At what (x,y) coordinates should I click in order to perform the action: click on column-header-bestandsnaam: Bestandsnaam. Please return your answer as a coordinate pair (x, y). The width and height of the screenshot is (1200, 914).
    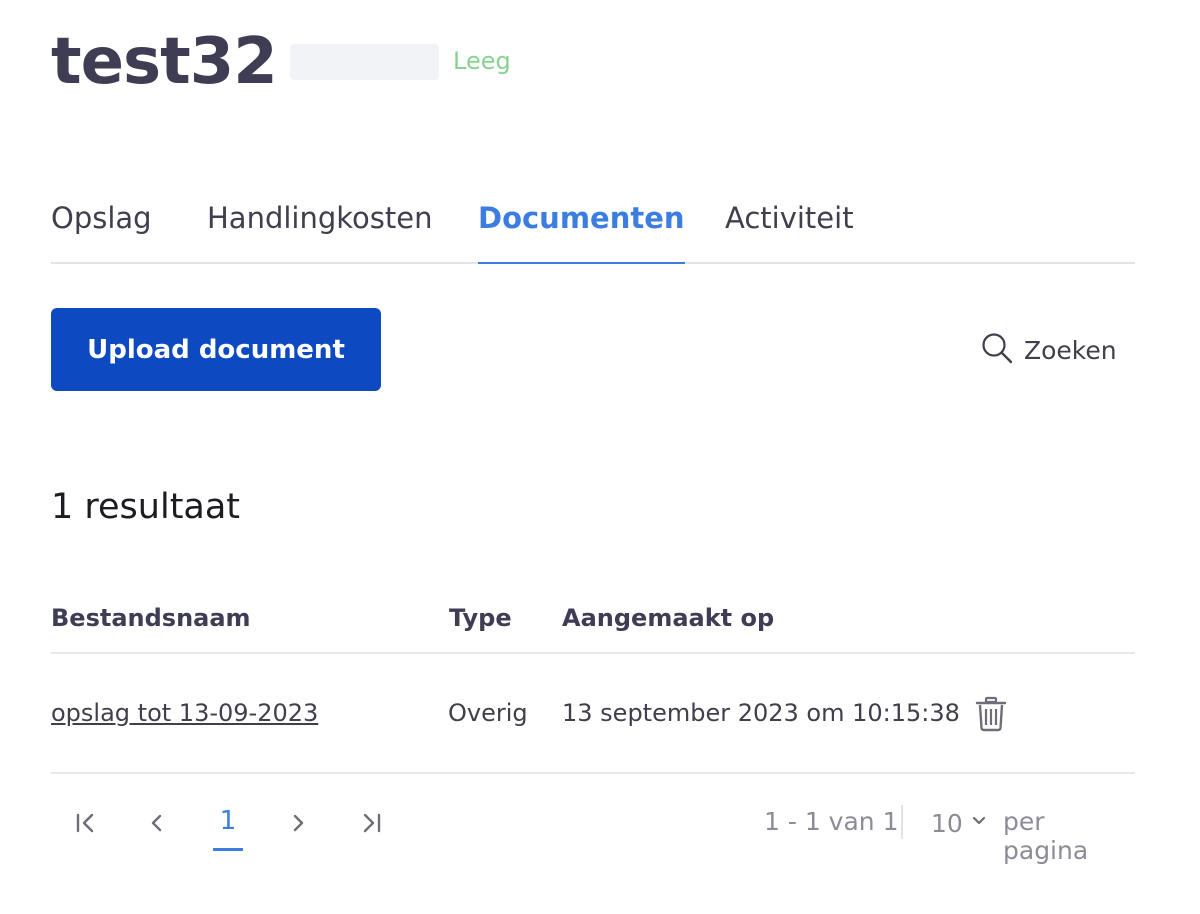
    Looking at the image, I should click on (151, 618).